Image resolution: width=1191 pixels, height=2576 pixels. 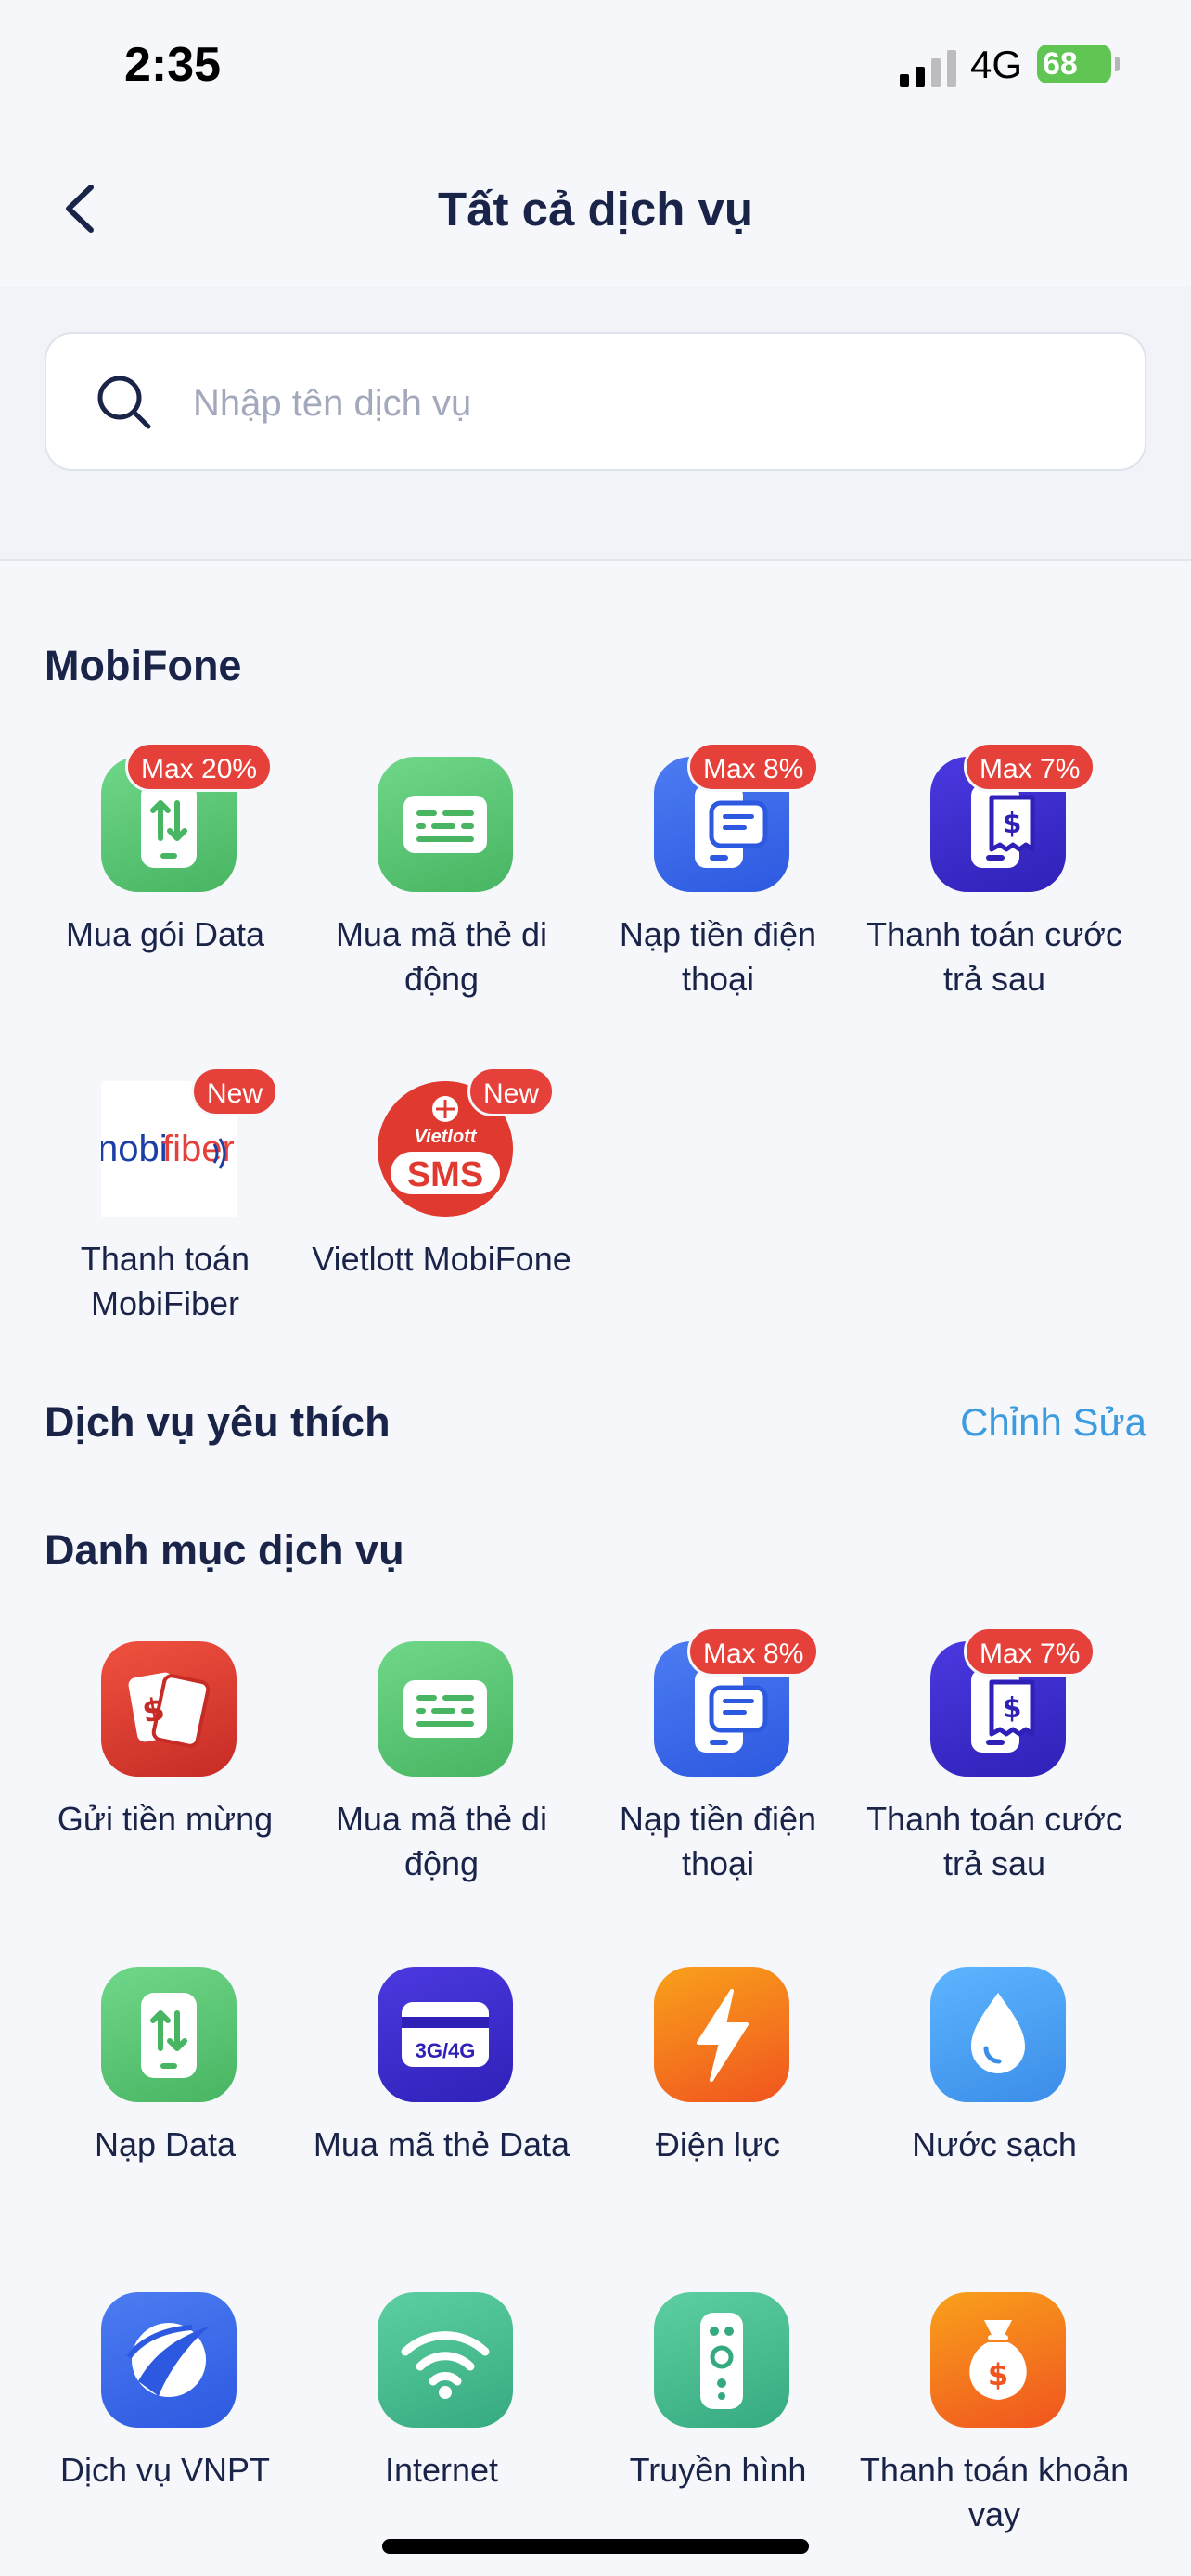 I want to click on status-time: 2:35, so click(x=173, y=65).